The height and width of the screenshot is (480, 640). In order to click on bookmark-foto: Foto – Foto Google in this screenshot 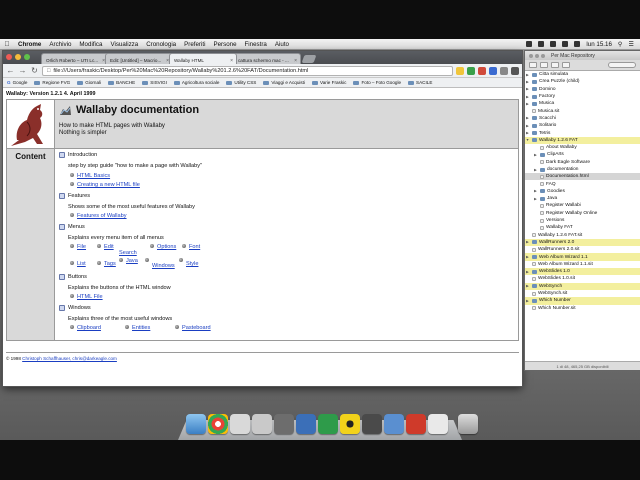, I will do `click(377, 82)`.